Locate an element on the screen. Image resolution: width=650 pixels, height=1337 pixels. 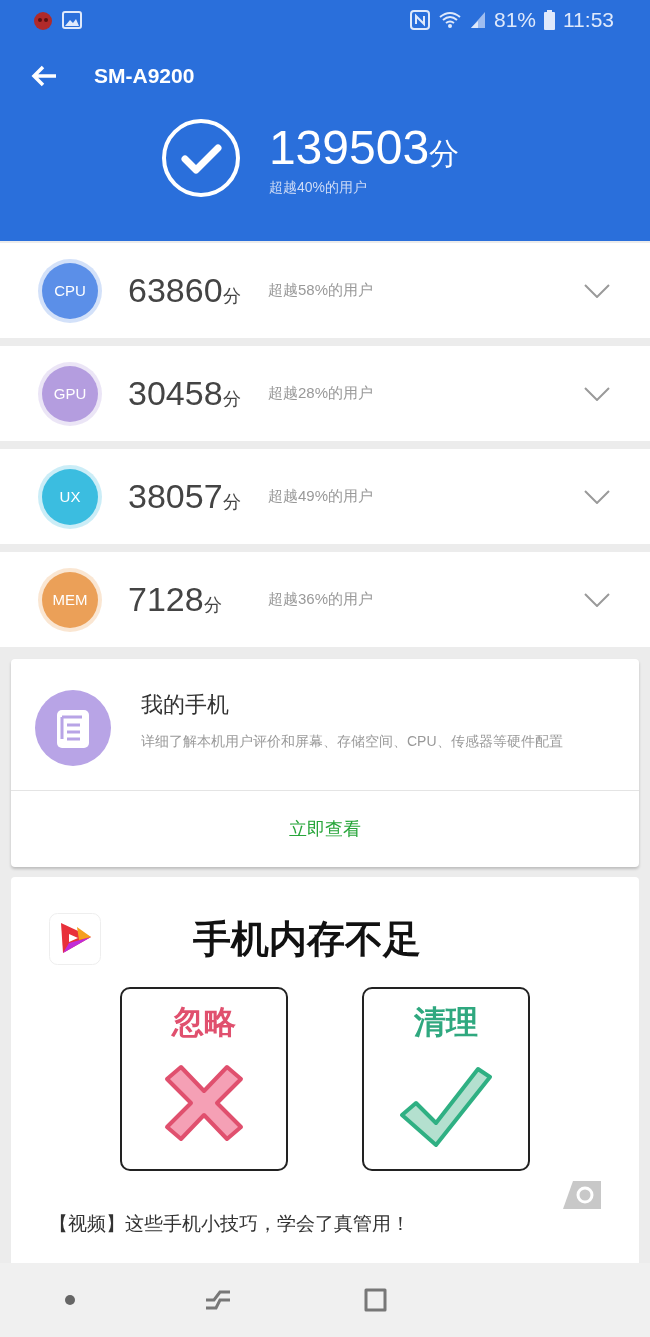
category-score: 38057 is located at coordinates (175, 496).